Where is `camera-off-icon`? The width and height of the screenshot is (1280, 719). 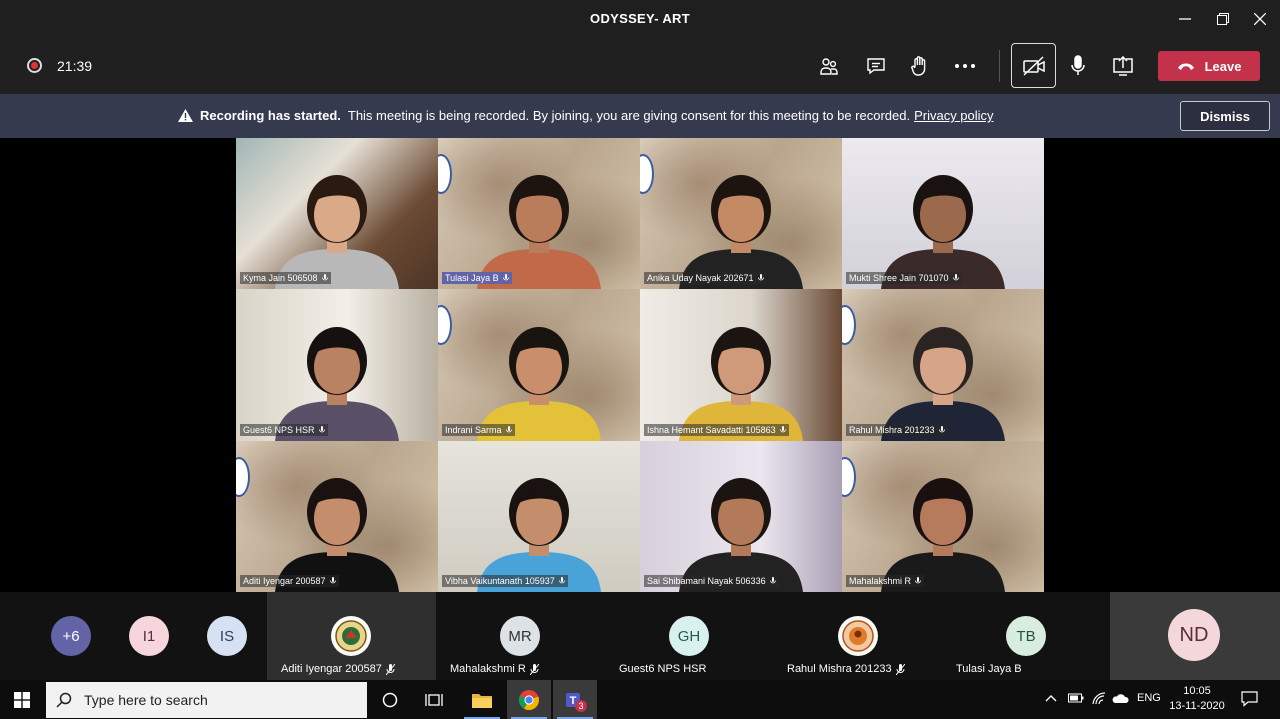 camera-off-icon is located at coordinates (1033, 65).